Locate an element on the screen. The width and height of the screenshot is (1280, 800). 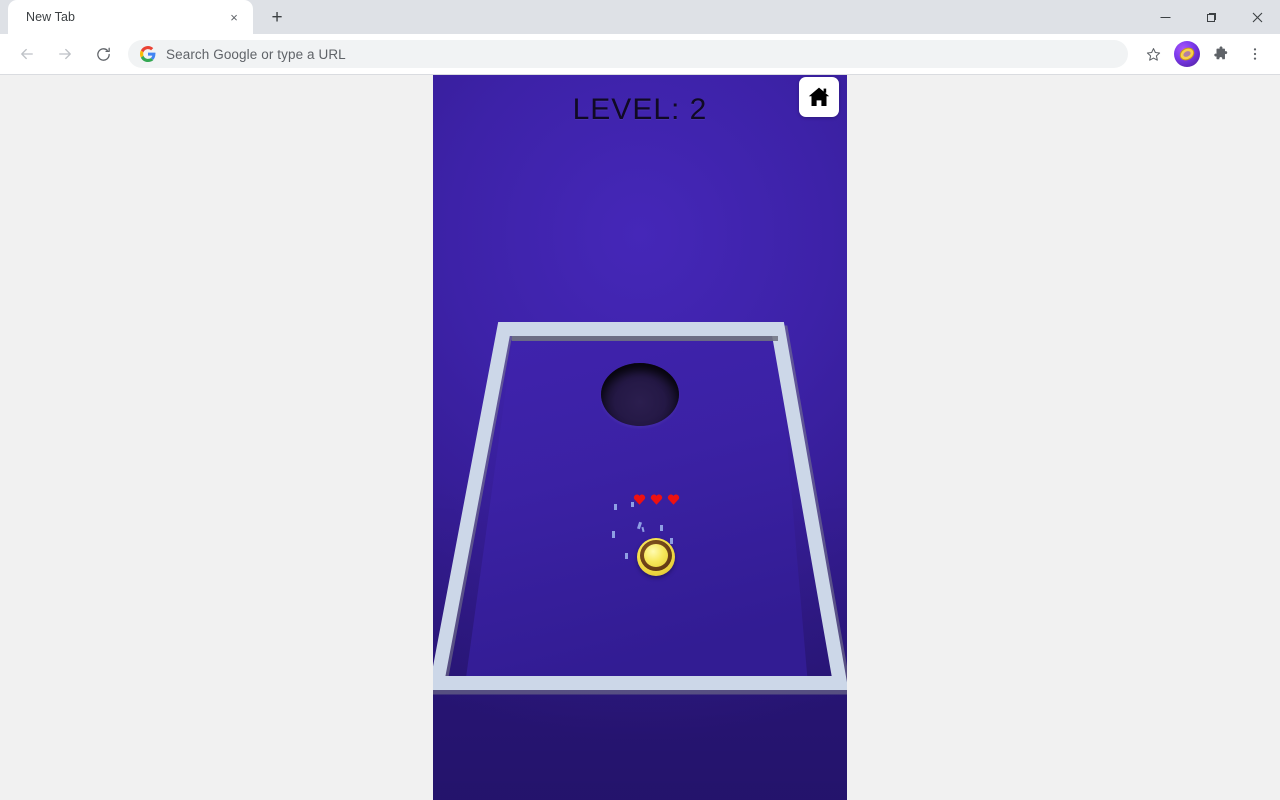
profile-avatar is located at coordinates (1187, 54).